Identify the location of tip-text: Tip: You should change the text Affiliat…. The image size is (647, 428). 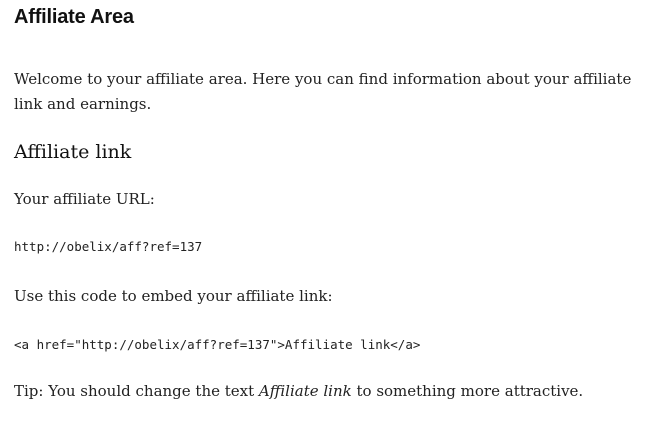
(298, 391).